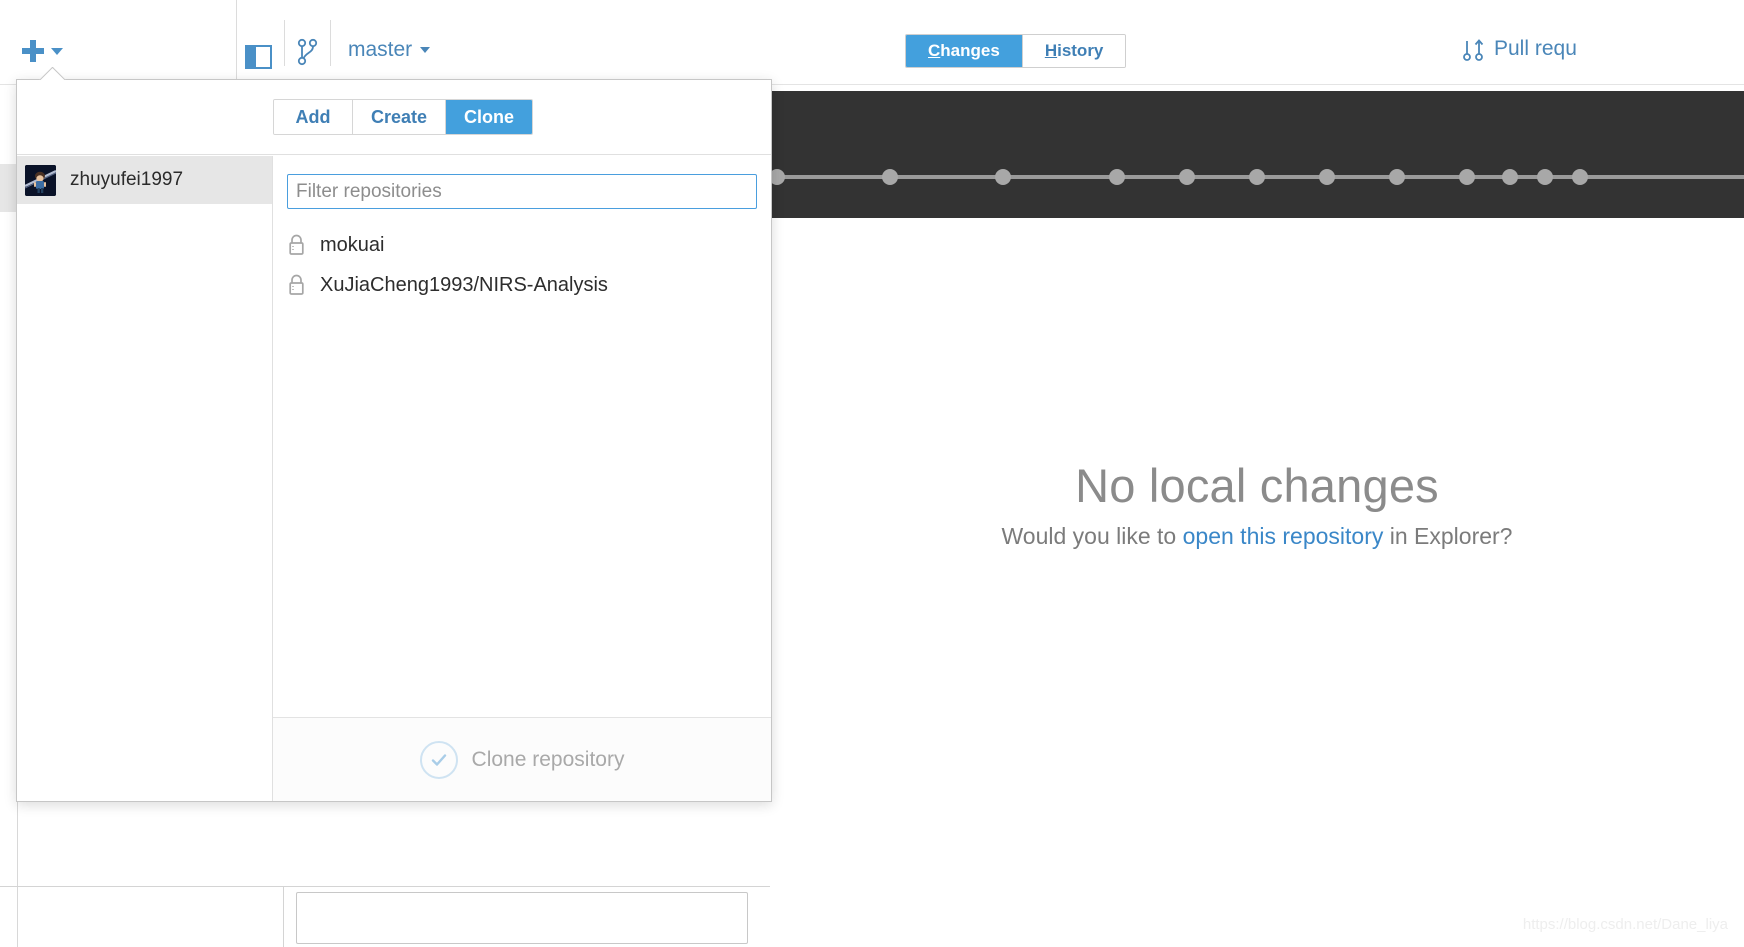 This screenshot has width=1744, height=947. What do you see at coordinates (872, 42) in the screenshot?
I see `toolbar: master Changes History Pull requ` at bounding box center [872, 42].